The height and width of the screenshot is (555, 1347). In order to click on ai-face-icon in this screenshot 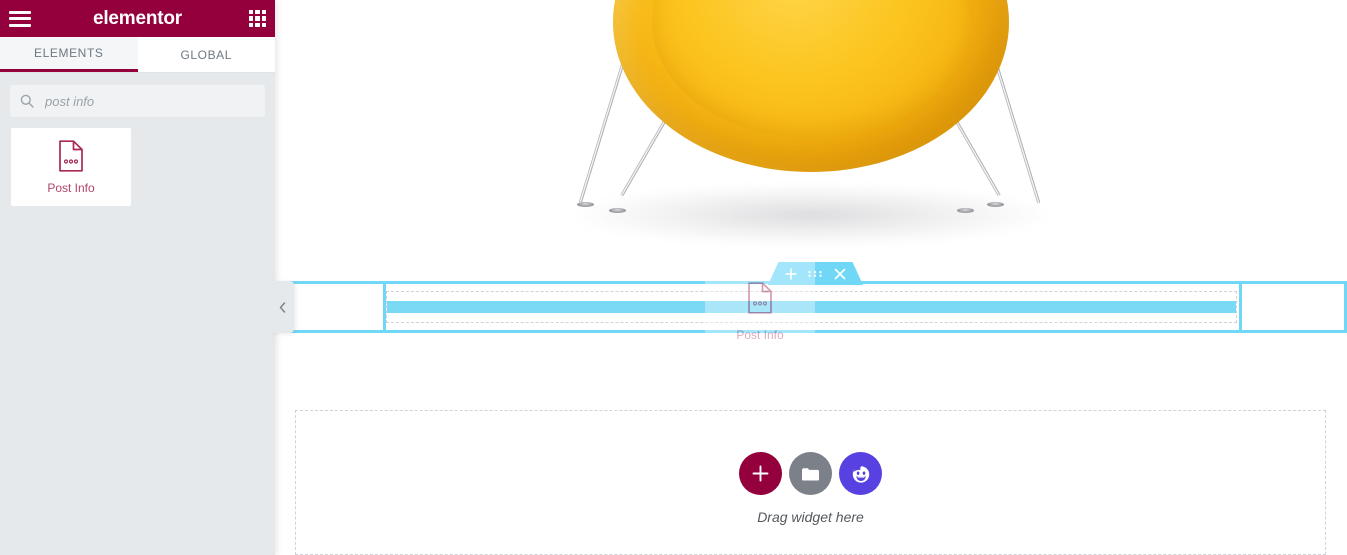, I will do `click(861, 474)`.